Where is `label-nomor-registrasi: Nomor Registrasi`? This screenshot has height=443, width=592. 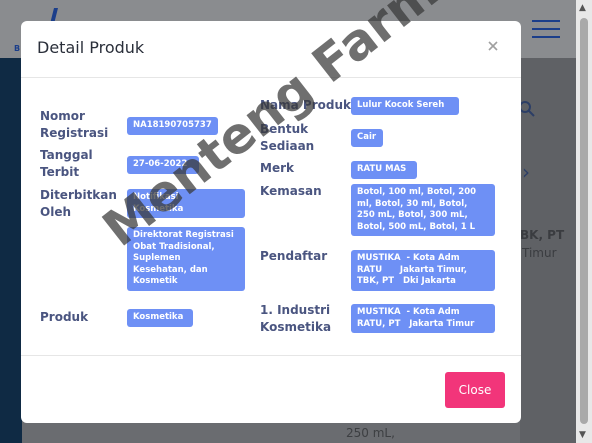
label-nomor-registrasi: Nomor Registrasi is located at coordinates (74, 124).